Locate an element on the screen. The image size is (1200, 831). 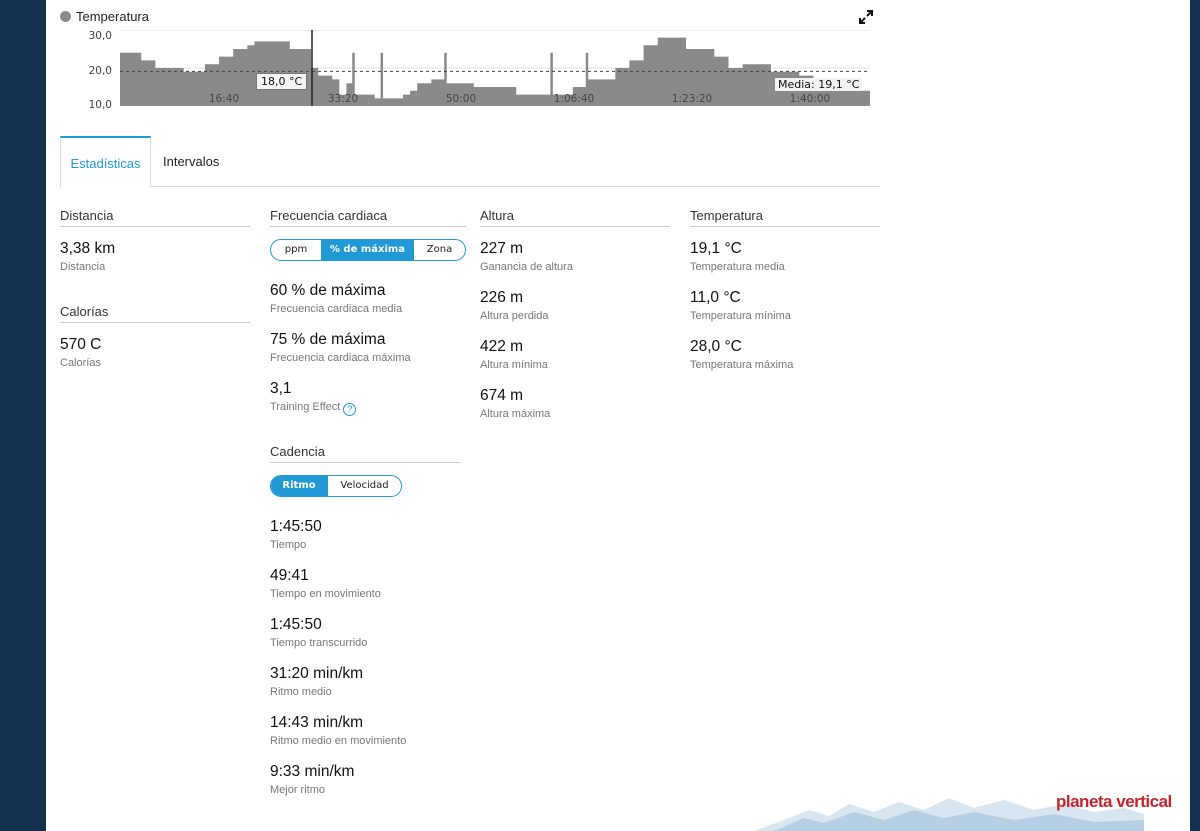
distance-label: Distancia is located at coordinates (83, 267).